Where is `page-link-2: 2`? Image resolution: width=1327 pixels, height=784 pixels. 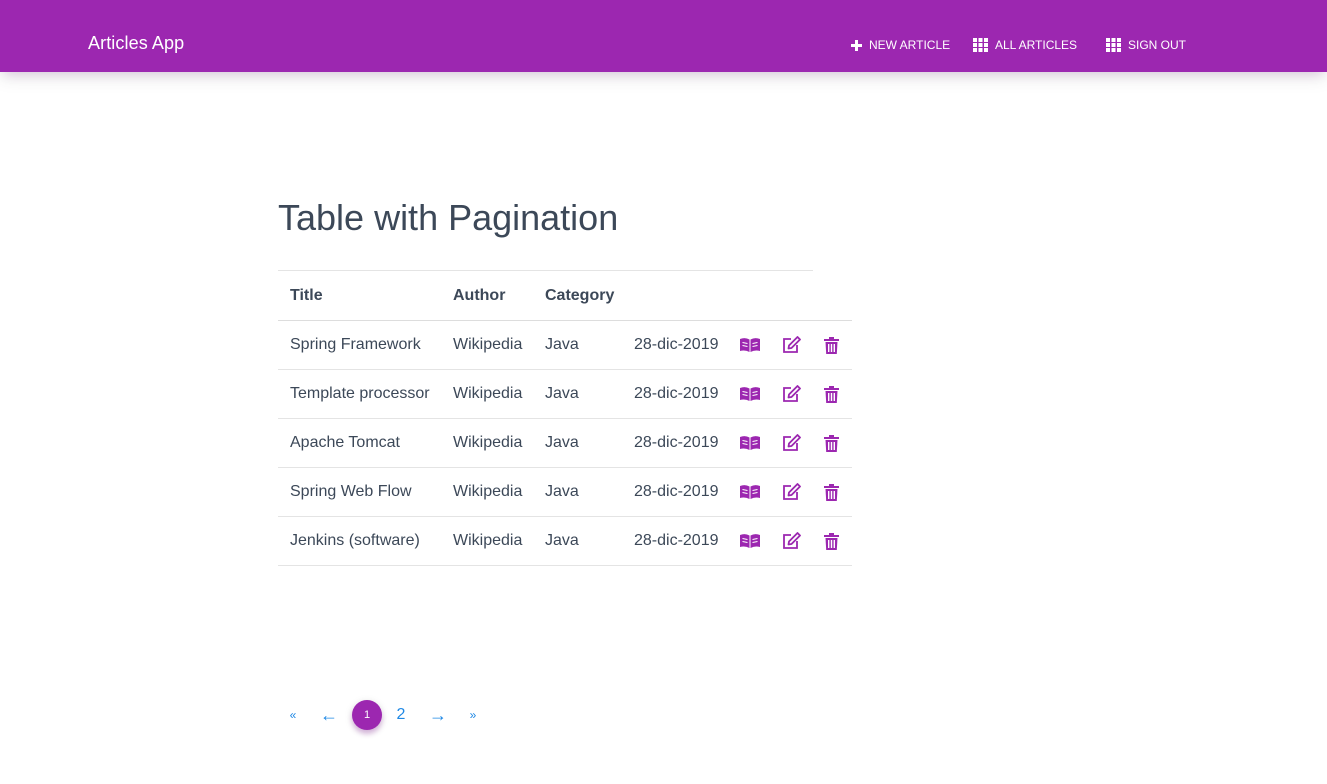 page-link-2: 2 is located at coordinates (401, 715).